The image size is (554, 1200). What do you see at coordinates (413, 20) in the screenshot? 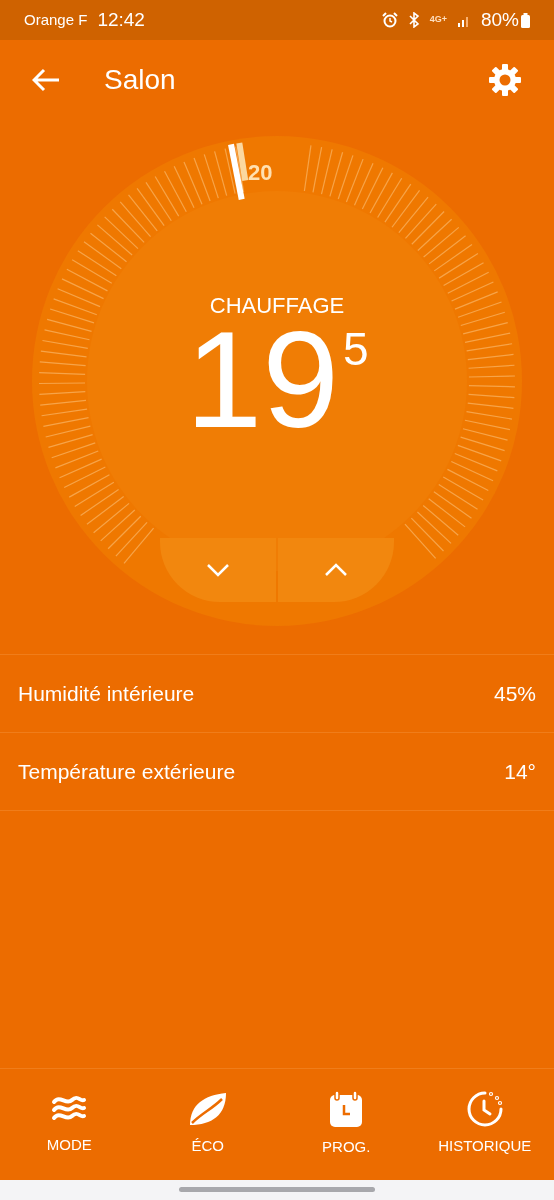
I see `bluetooth-icon` at bounding box center [413, 20].